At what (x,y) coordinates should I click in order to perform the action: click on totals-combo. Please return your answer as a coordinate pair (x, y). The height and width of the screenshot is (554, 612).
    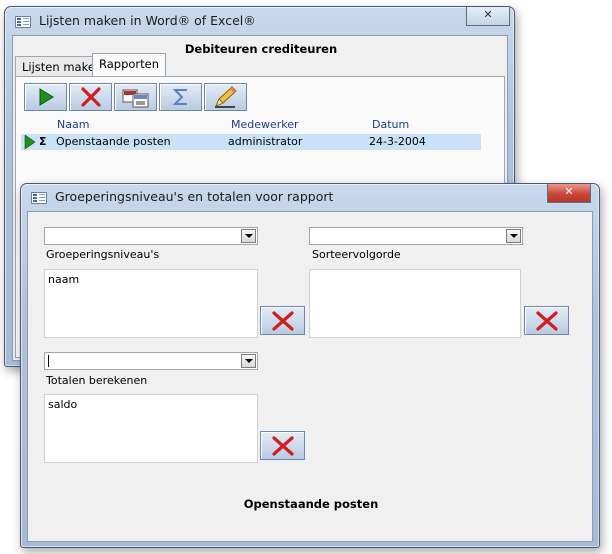
    Looking at the image, I should click on (151, 361).